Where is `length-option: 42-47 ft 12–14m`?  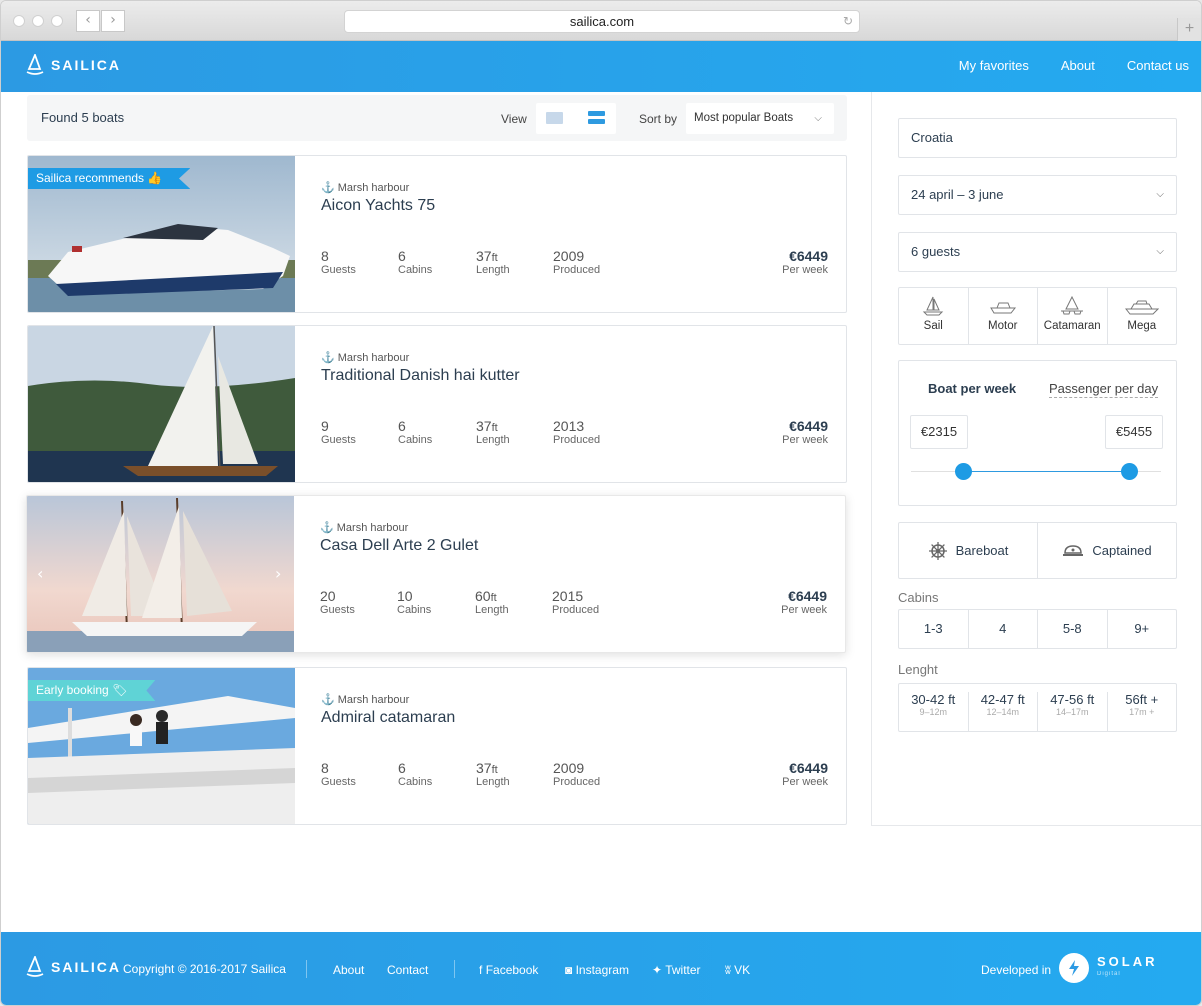
length-option: 42-47 ft 12–14m is located at coordinates (1003, 711).